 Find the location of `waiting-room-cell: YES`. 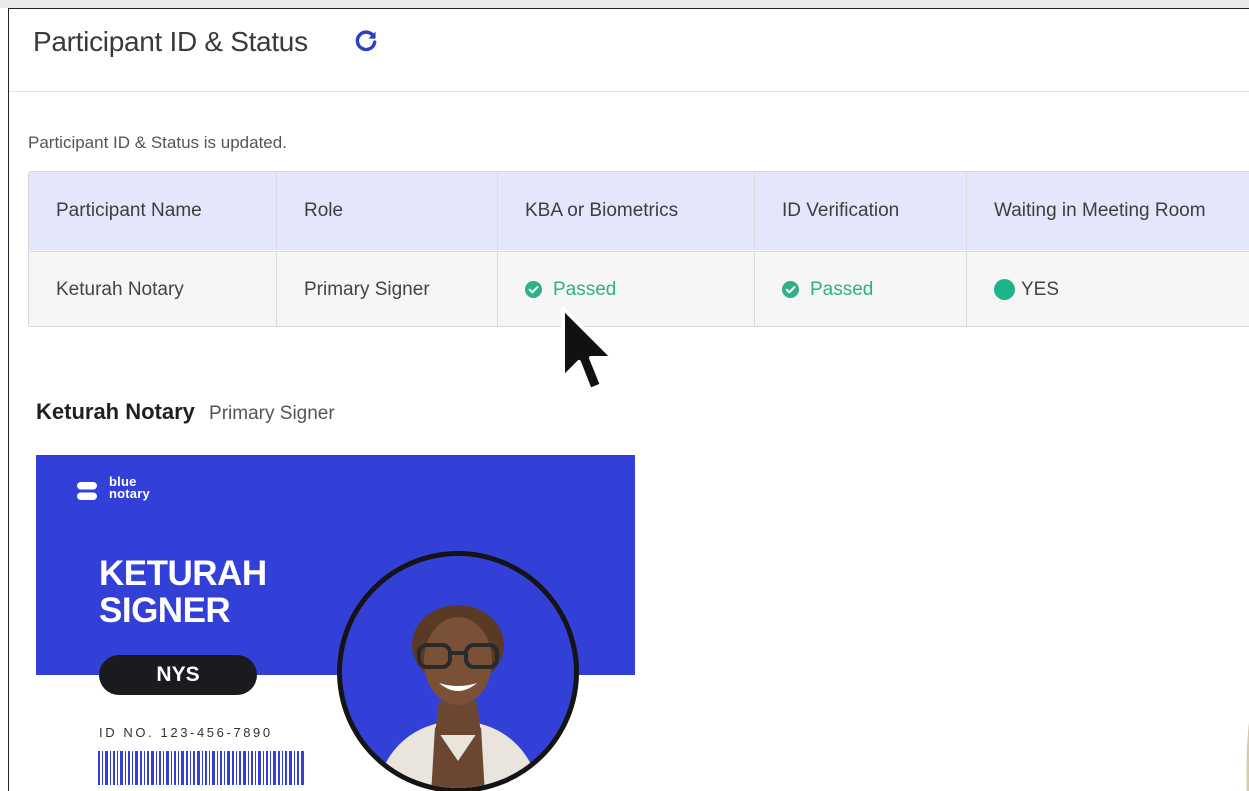

waiting-room-cell: YES is located at coordinates (1108, 289).